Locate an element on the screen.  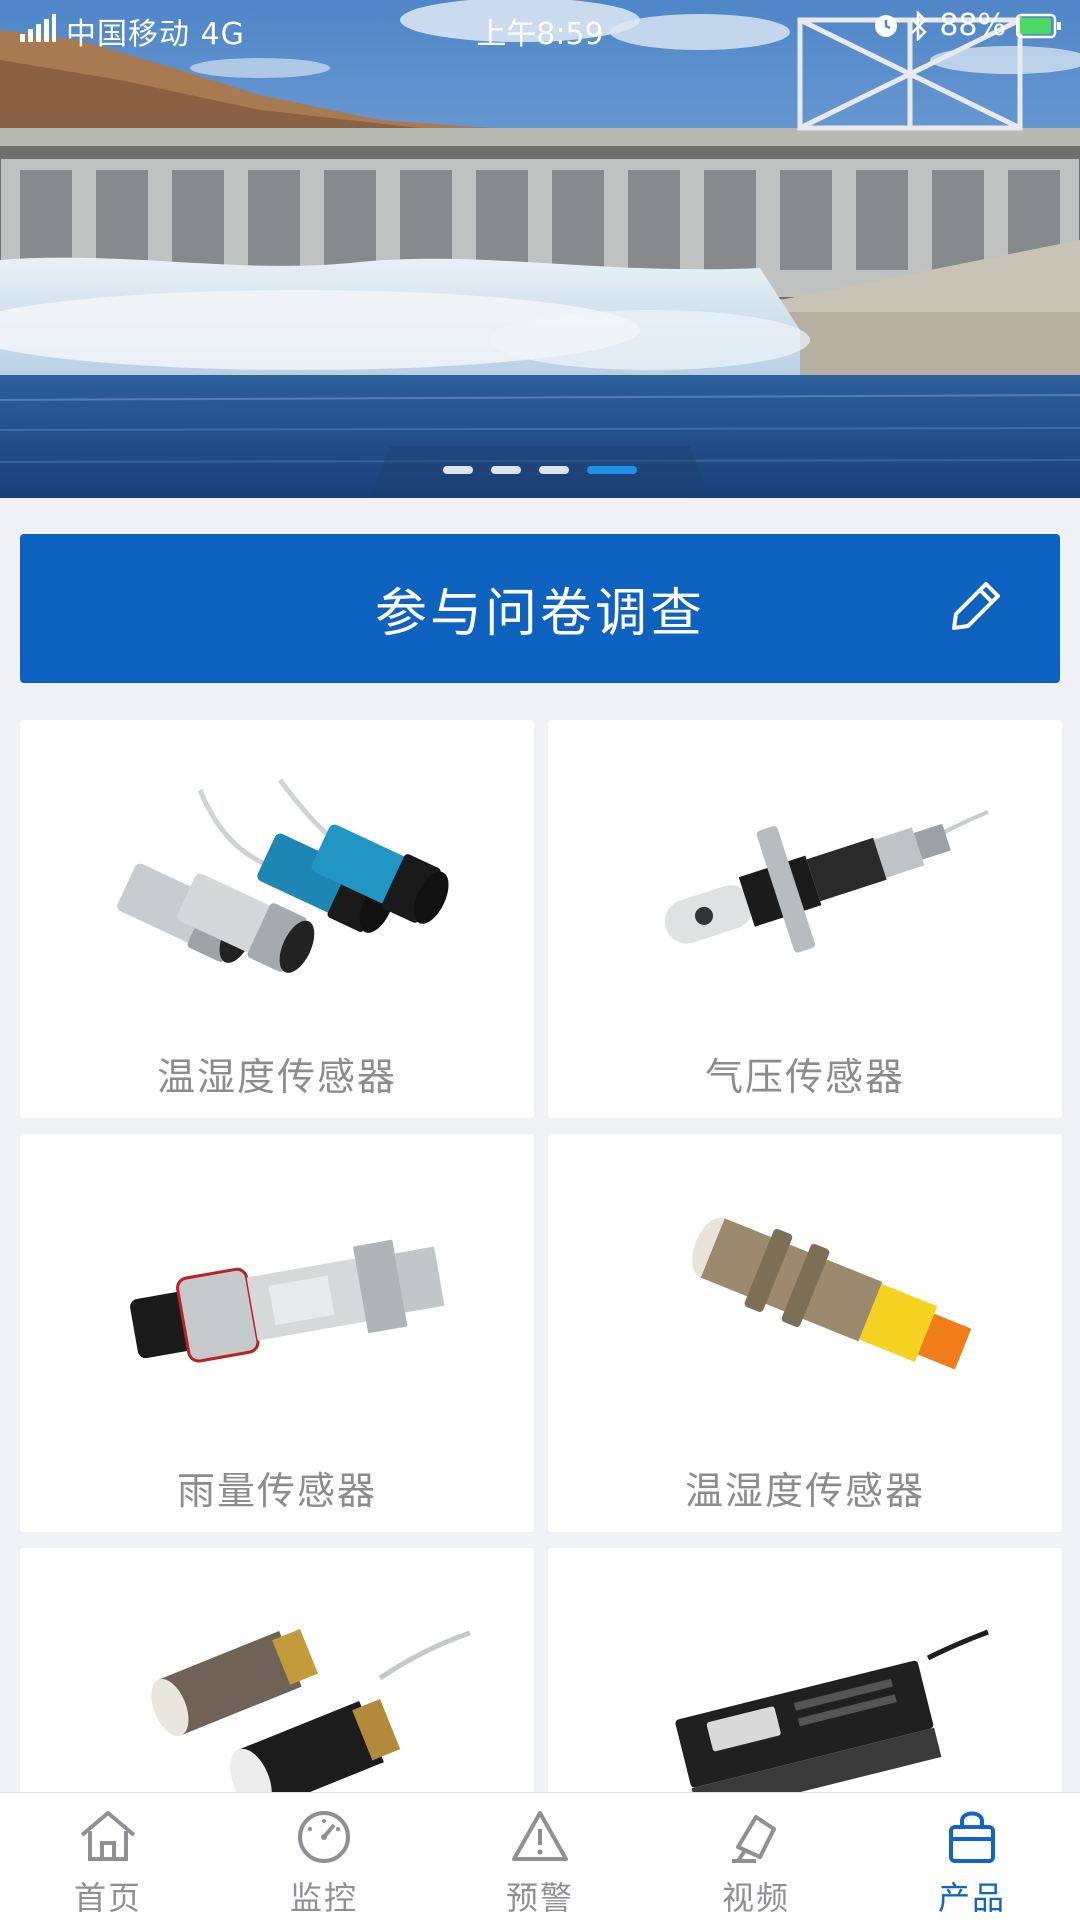
gauge-icon is located at coordinates (324, 1837).